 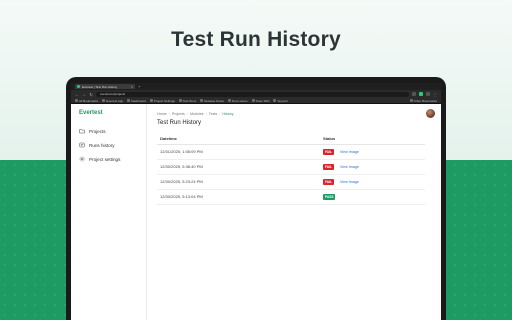 What do you see at coordinates (162, 114) in the screenshot?
I see `breadcrumb-home: Home` at bounding box center [162, 114].